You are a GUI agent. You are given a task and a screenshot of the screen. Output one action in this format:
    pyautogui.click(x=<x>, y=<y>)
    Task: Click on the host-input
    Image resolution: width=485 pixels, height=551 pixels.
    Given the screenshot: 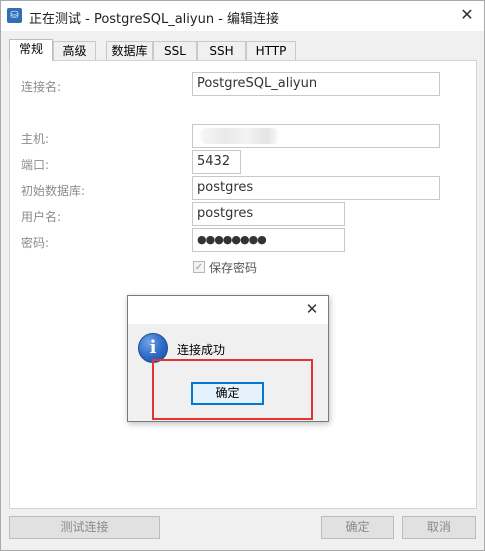 What is the action you would take?
    pyautogui.click(x=316, y=136)
    